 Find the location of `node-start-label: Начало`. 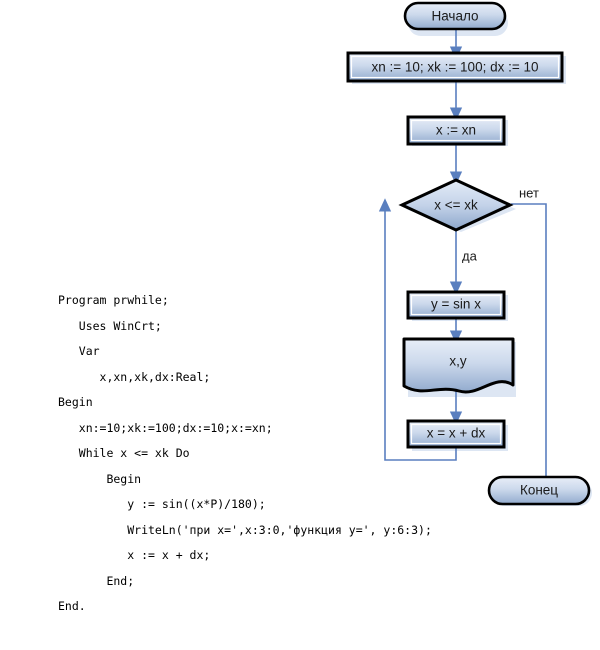

node-start-label: Начало is located at coordinates (454, 16).